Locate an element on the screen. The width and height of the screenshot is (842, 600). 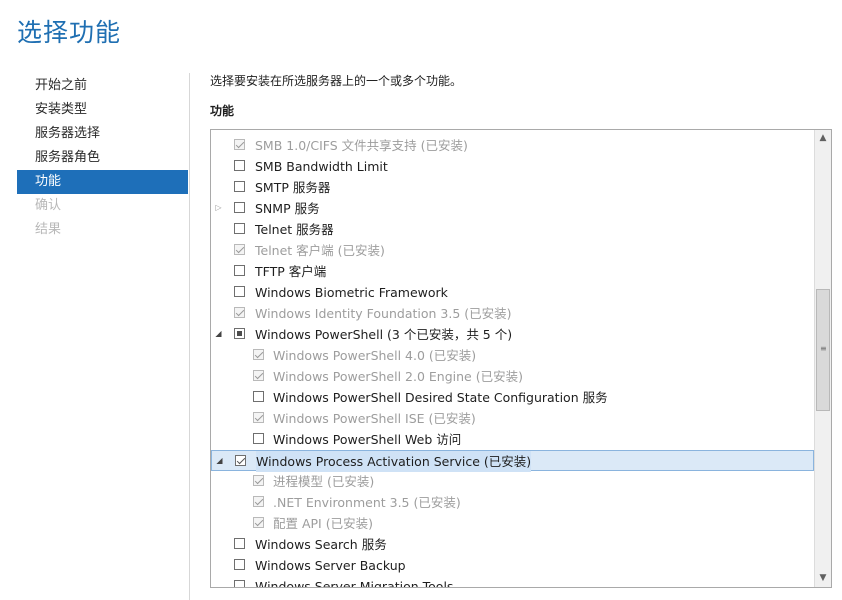
partial-check-icon is located at coordinates (239, 333).